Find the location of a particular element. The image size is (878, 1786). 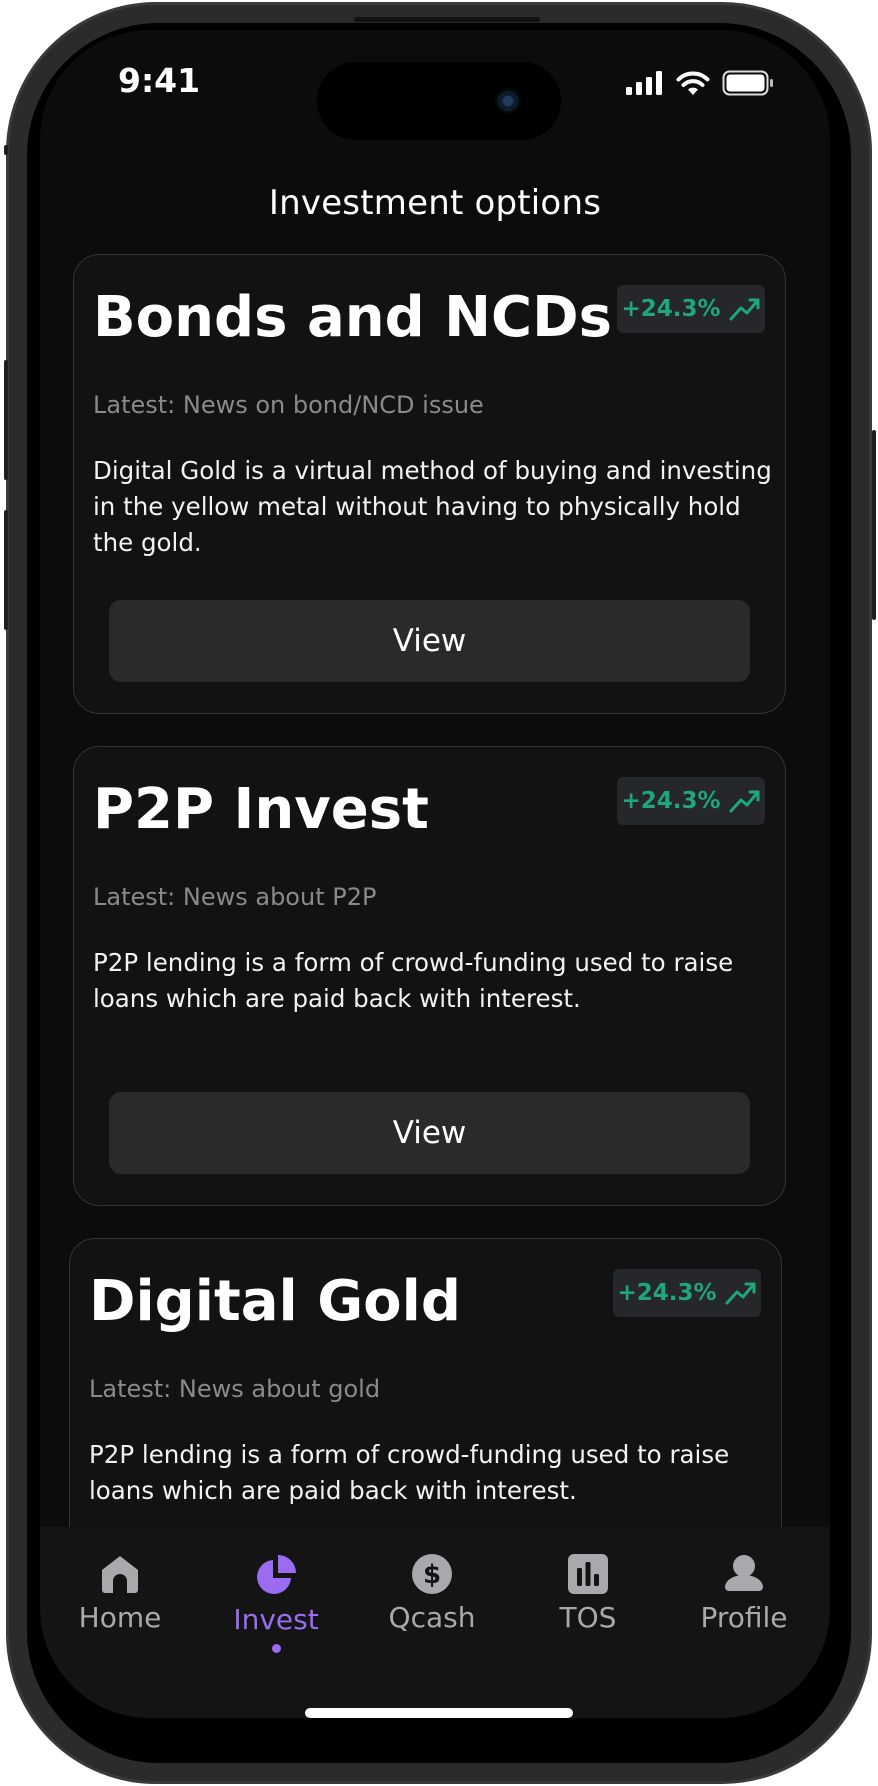

status-icons is located at coordinates (700, 83).